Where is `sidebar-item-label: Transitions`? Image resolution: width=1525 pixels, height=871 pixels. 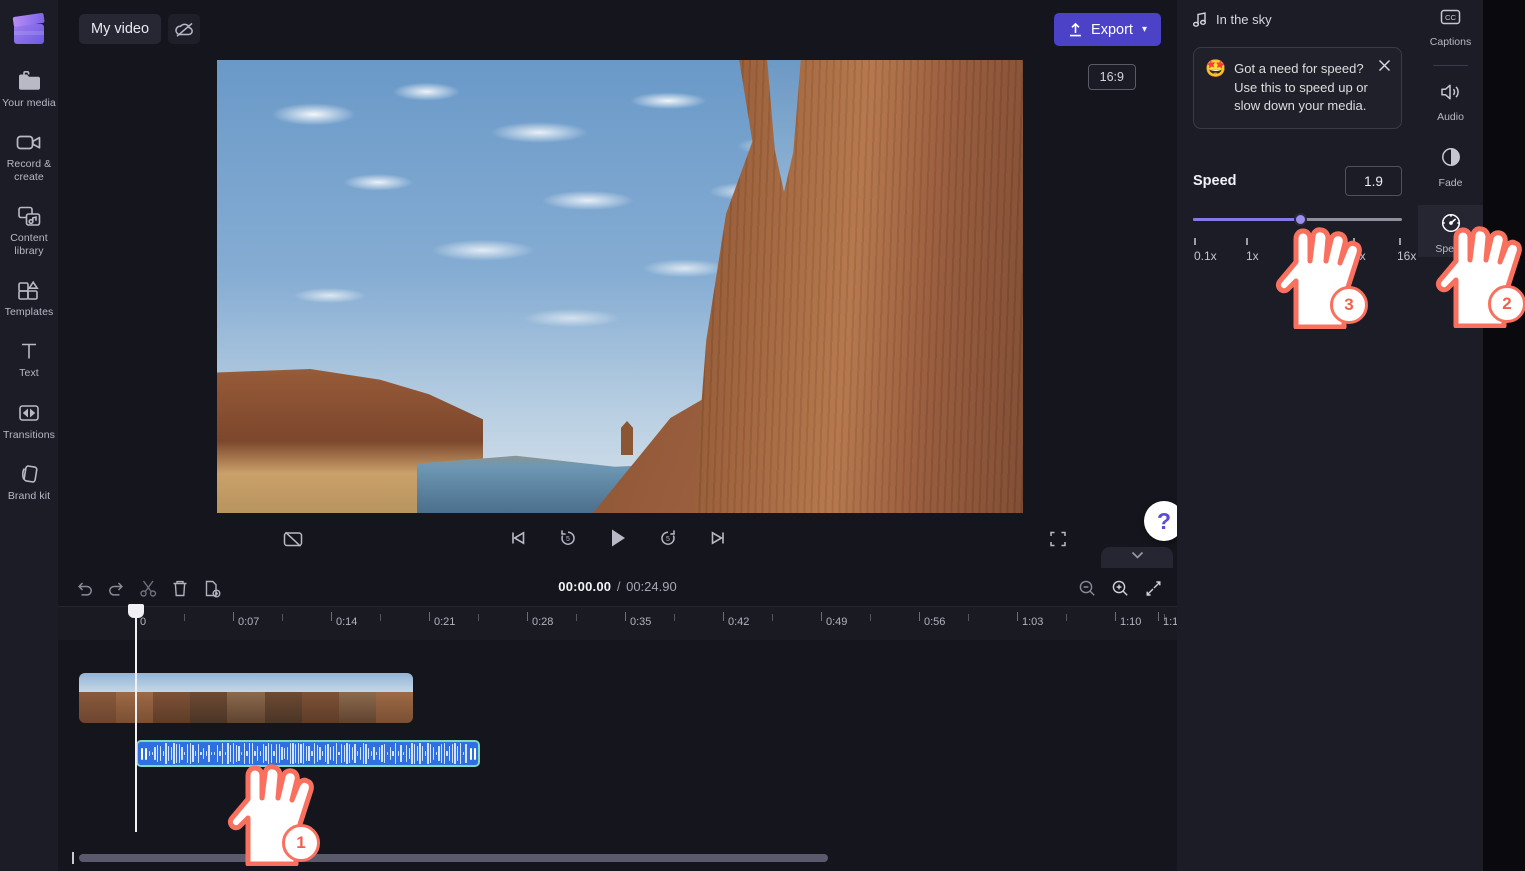
sidebar-item-label: Transitions is located at coordinates (29, 434).